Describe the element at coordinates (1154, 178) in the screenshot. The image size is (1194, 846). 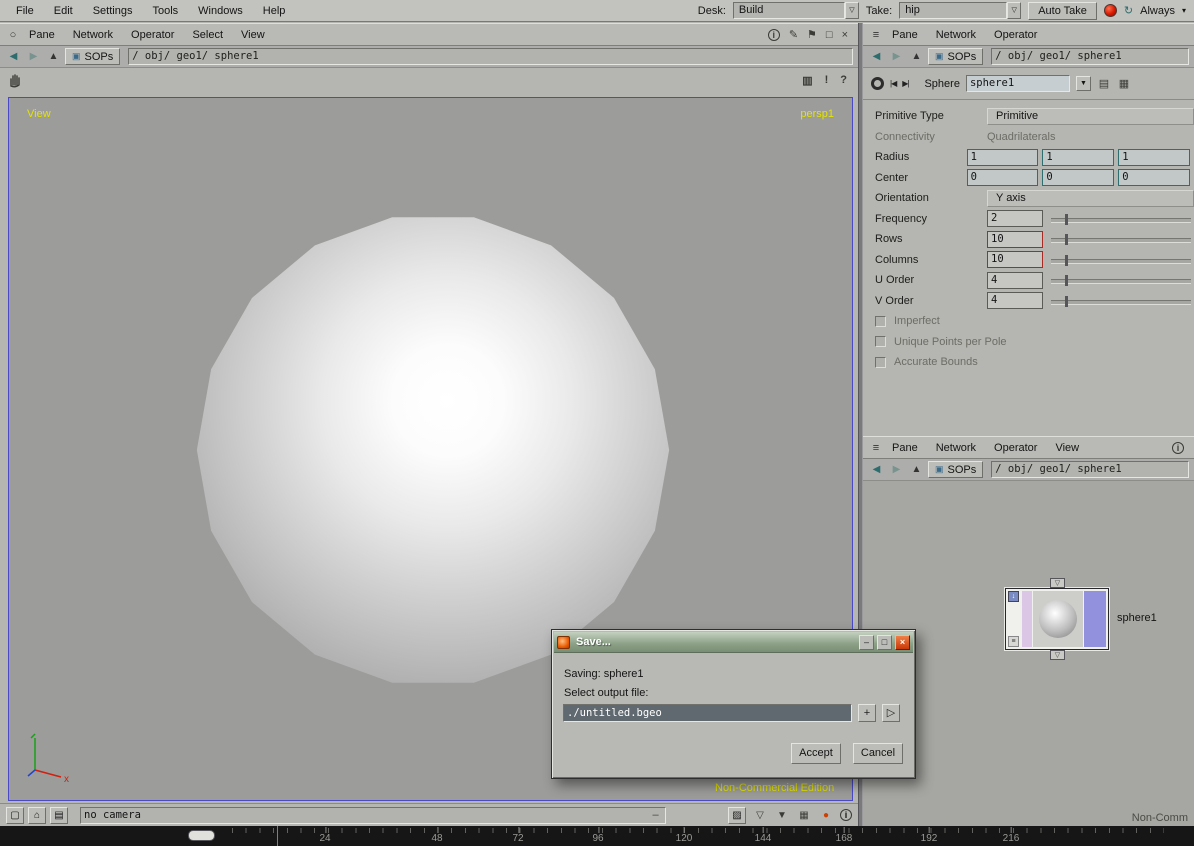
I see `center-z-field: 0` at that location.